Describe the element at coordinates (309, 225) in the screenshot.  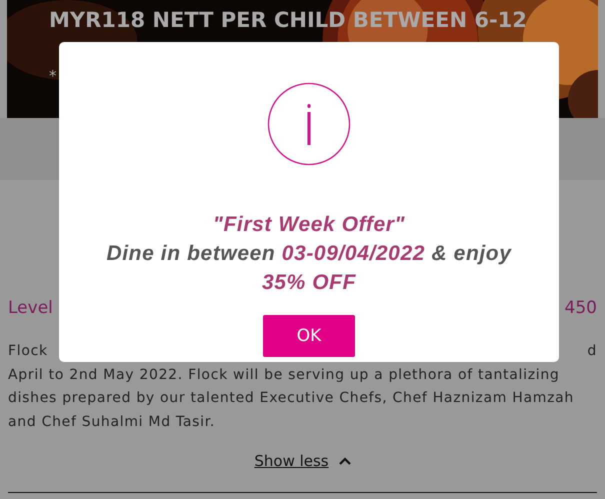
I see `dialog-title: "First Week Offer"` at that location.